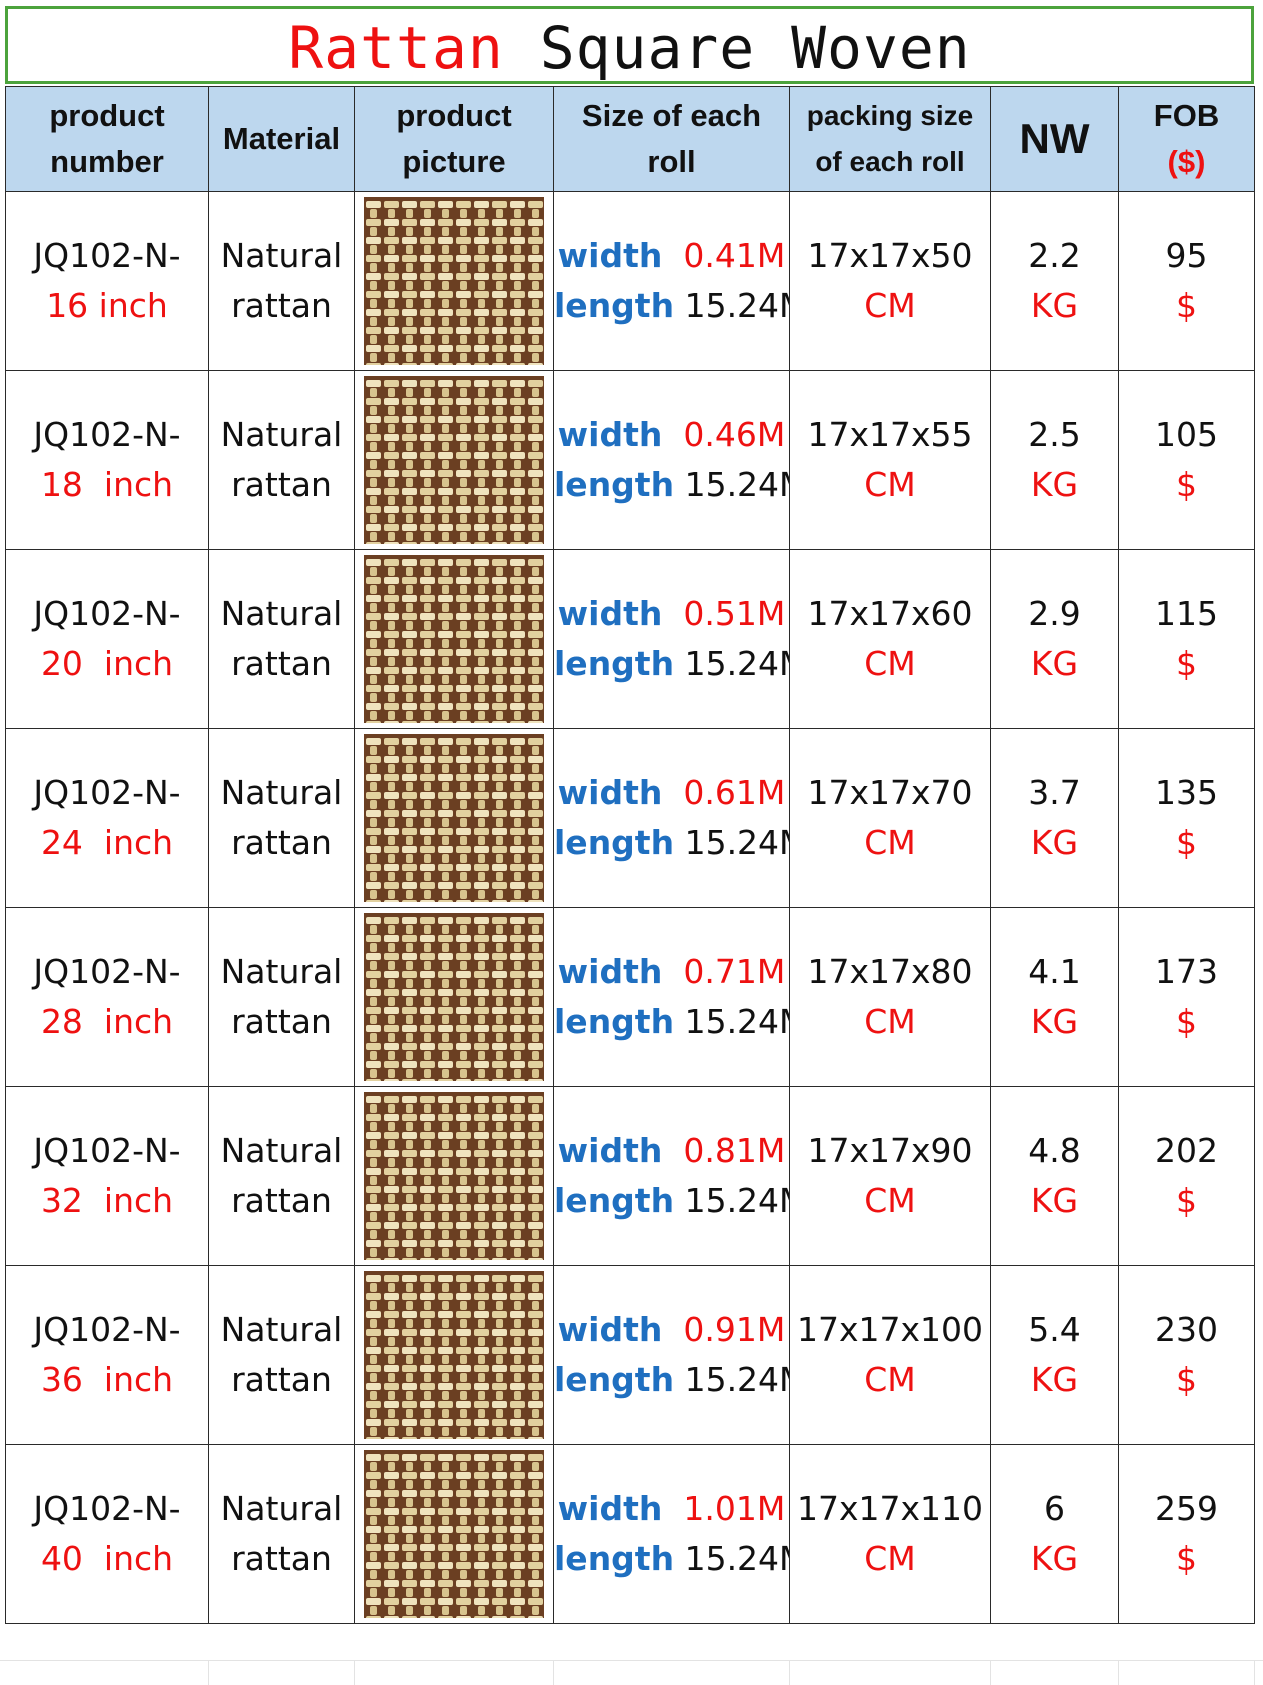 This screenshot has width=1263, height=1685. I want to click on fob-price-value: 173, so click(1186, 971).